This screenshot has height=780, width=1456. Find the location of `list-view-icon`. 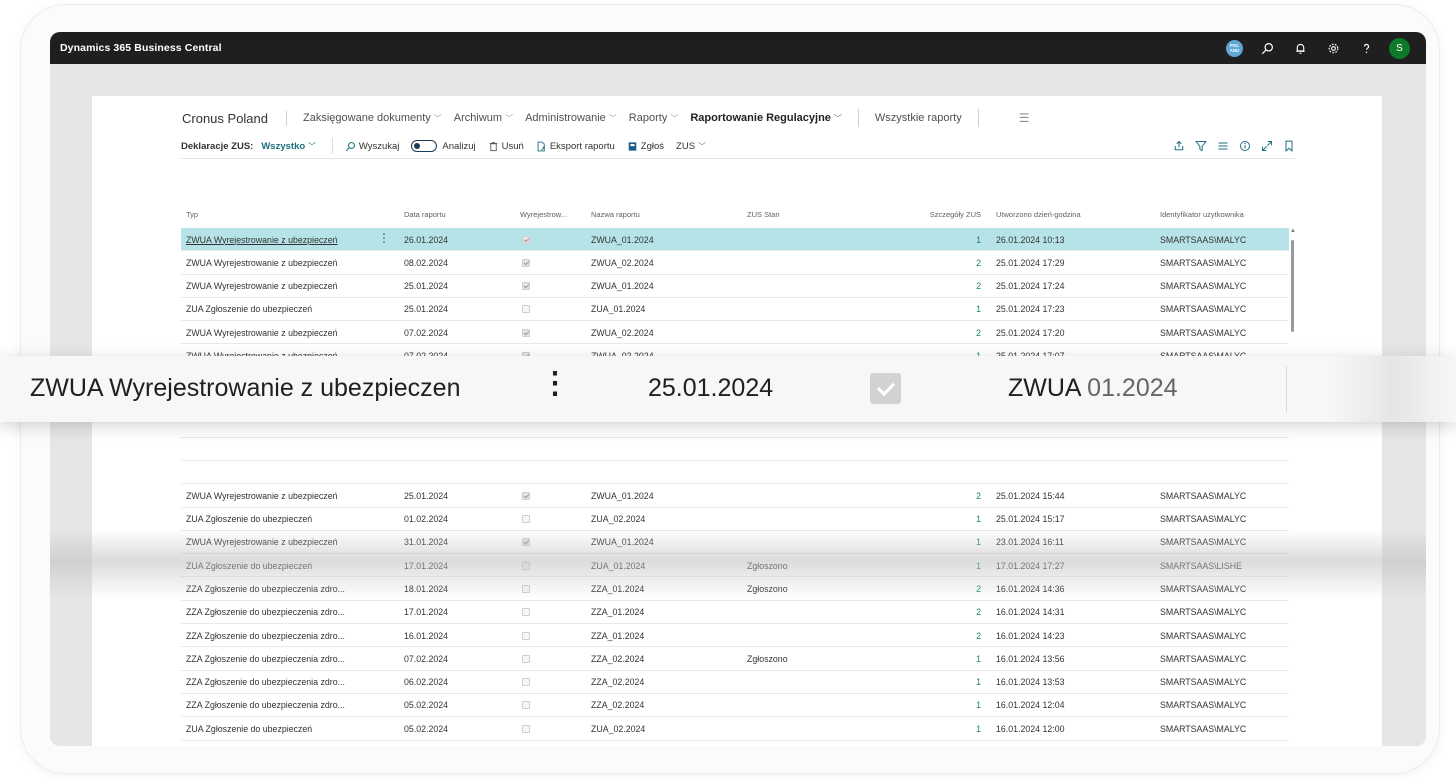

list-view-icon is located at coordinates (1223, 146).